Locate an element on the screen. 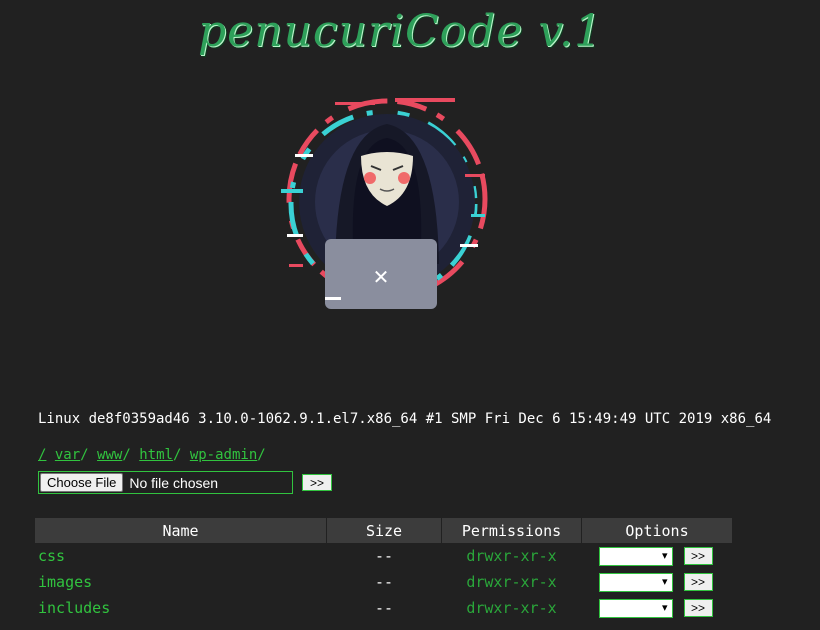  folder-link: images is located at coordinates (63, 582).